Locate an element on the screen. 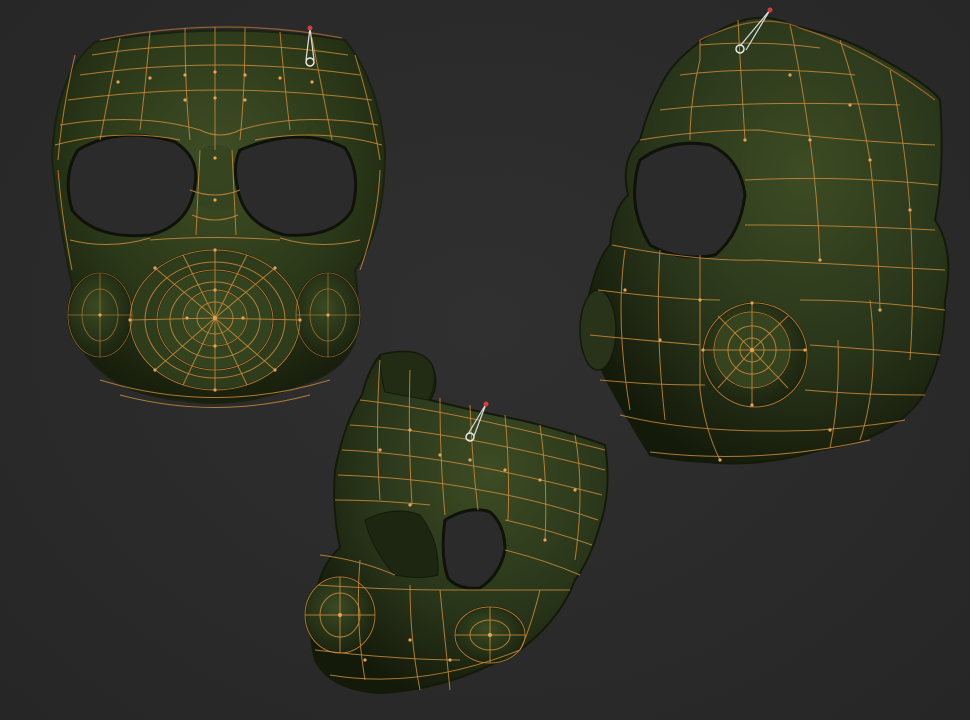  front-right-eye-hole is located at coordinates (295, 186).